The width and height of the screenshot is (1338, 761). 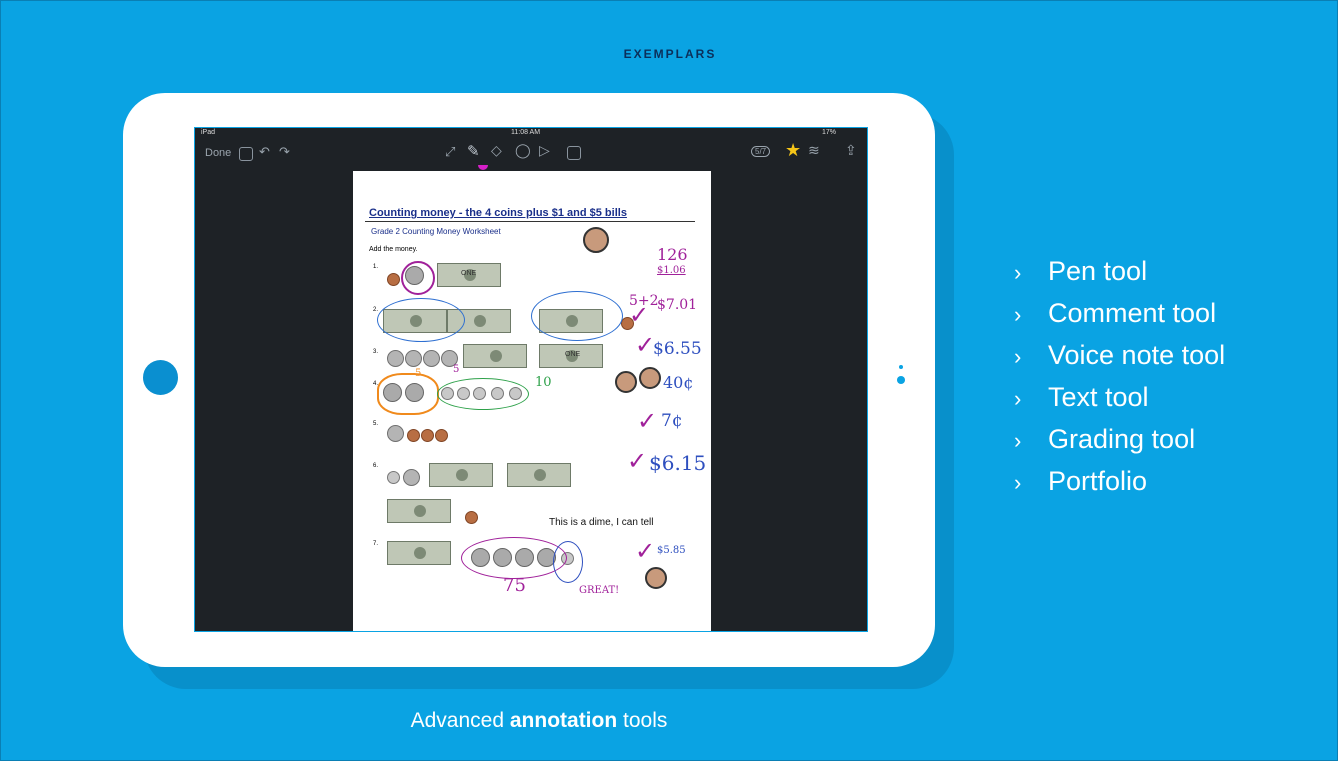 What do you see at coordinates (671, 550) in the screenshot?
I see `handwritten-answer: $5.85` at bounding box center [671, 550].